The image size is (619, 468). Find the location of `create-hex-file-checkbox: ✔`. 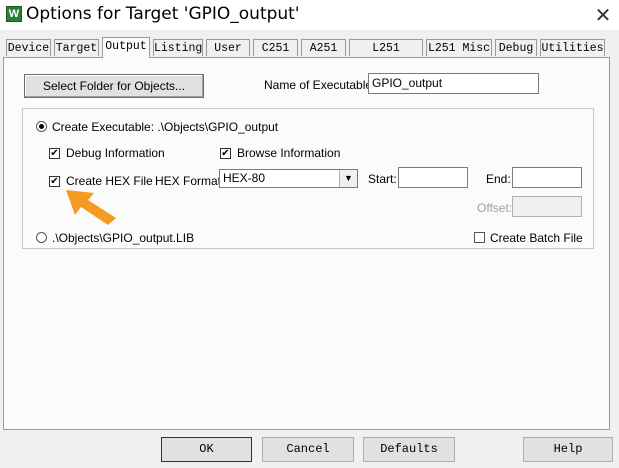

create-hex-file-checkbox: ✔ is located at coordinates (54, 181).